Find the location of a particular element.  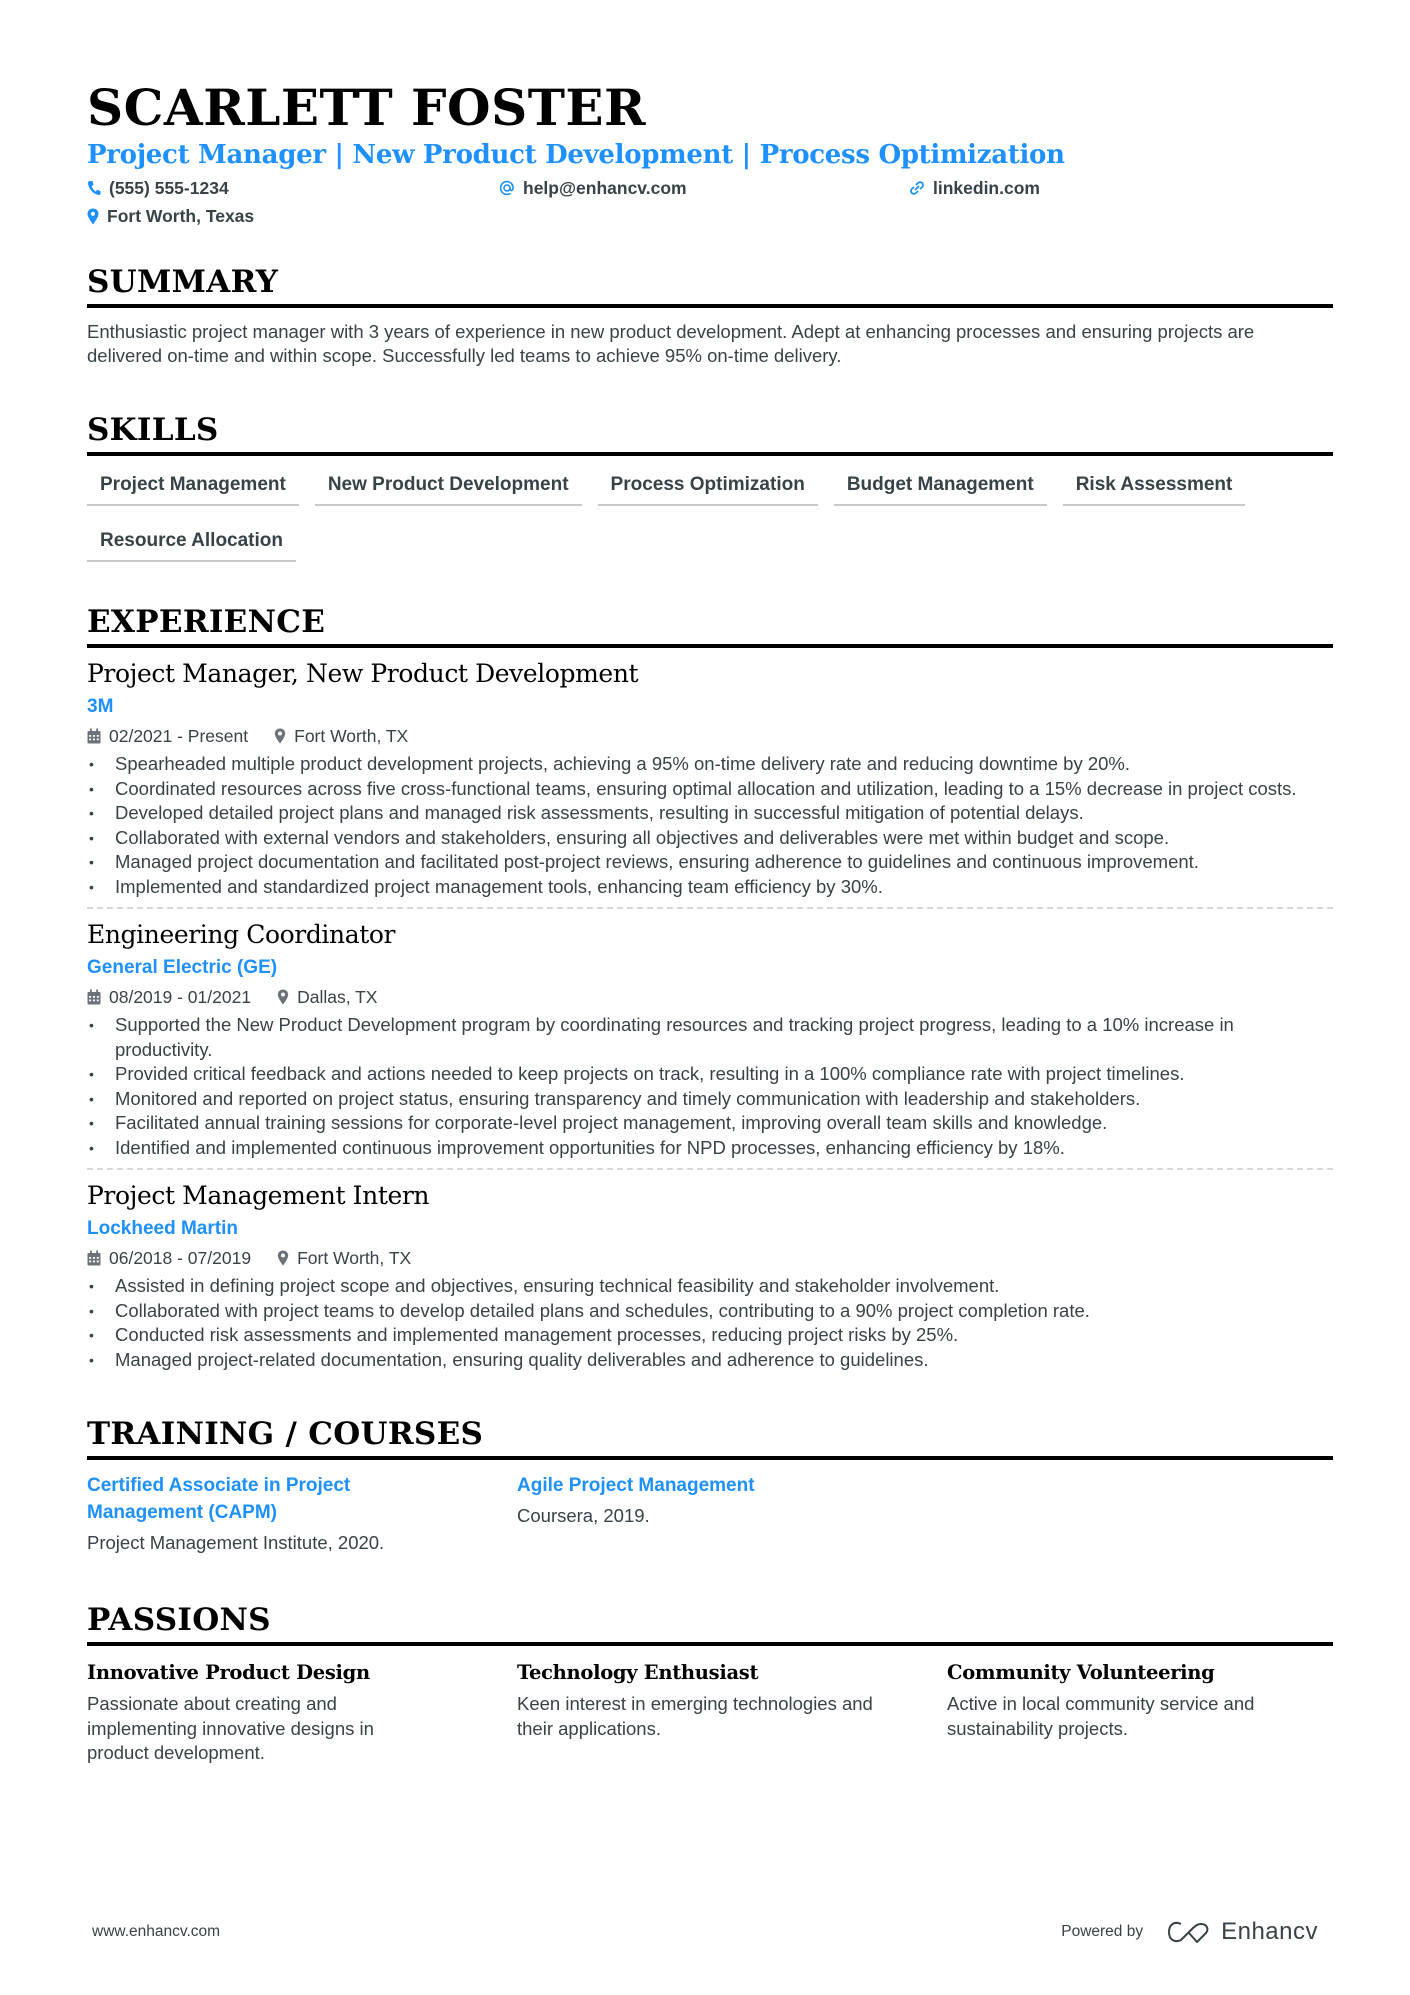

job-dates: 06/2018 - 07/2019 is located at coordinates (169, 1258).